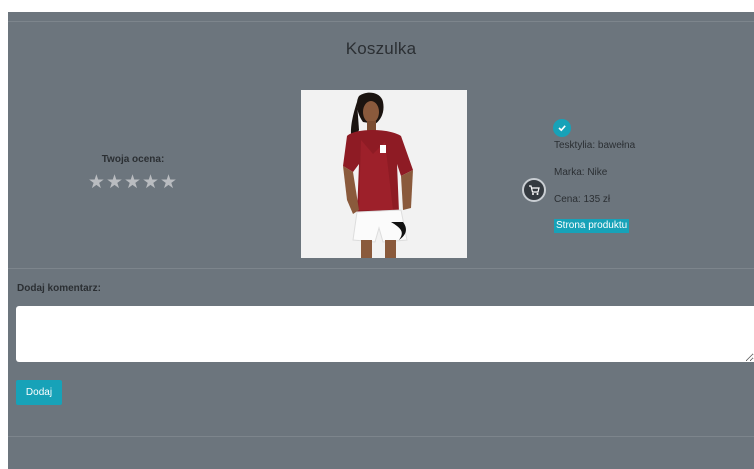 This screenshot has width=754, height=469. Describe the element at coordinates (581, 172) in the screenshot. I see `product-brand: Marka: Nike` at that location.